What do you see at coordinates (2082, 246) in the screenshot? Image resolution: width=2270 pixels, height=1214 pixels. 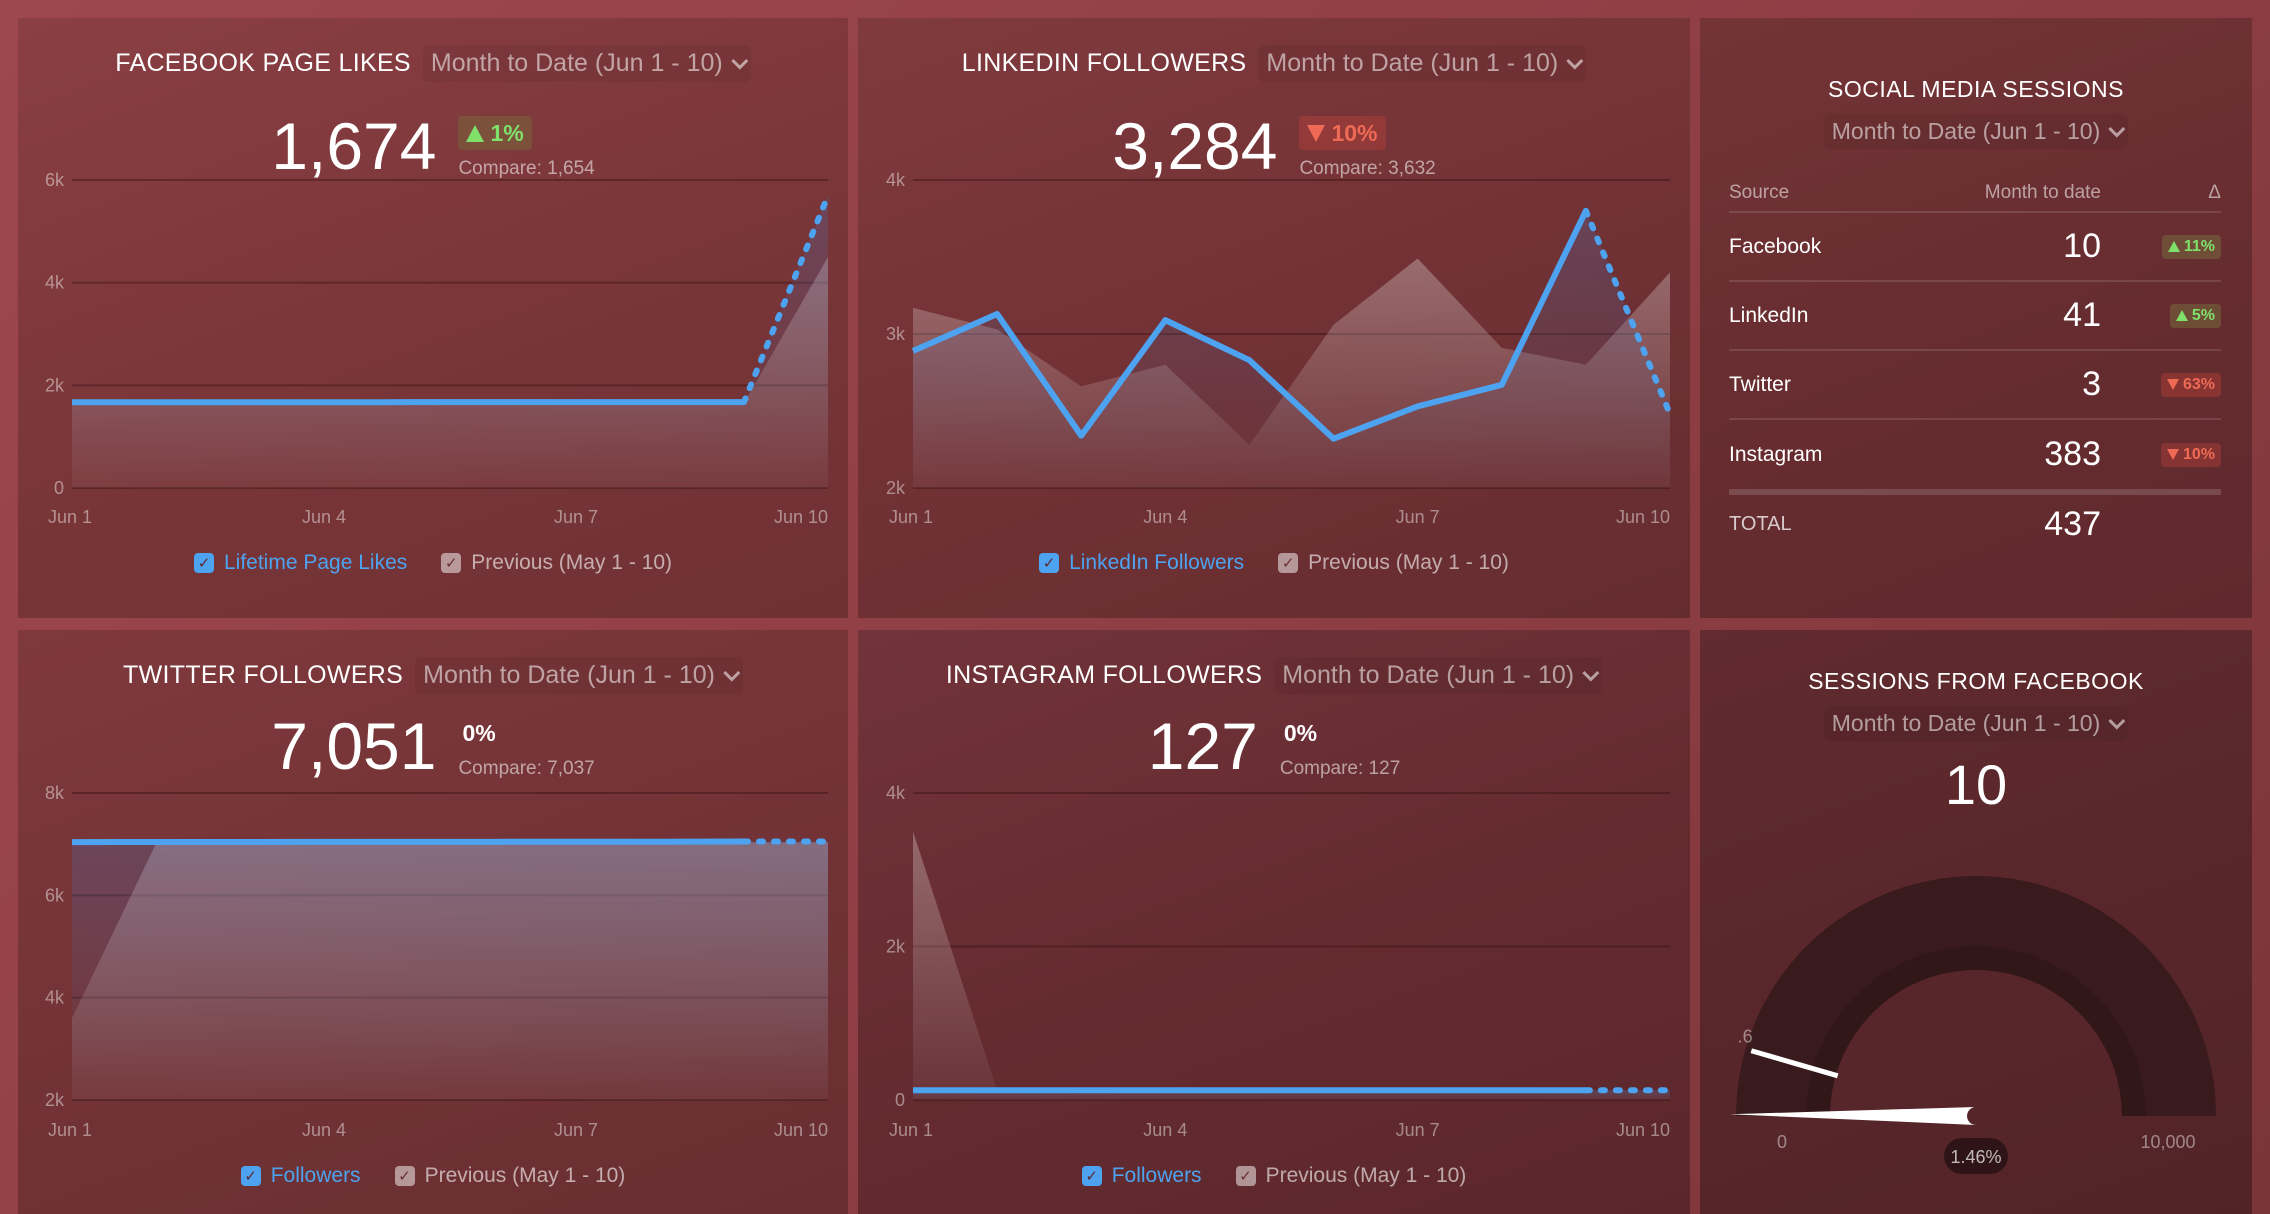 I see `source-value: 10` at bounding box center [2082, 246].